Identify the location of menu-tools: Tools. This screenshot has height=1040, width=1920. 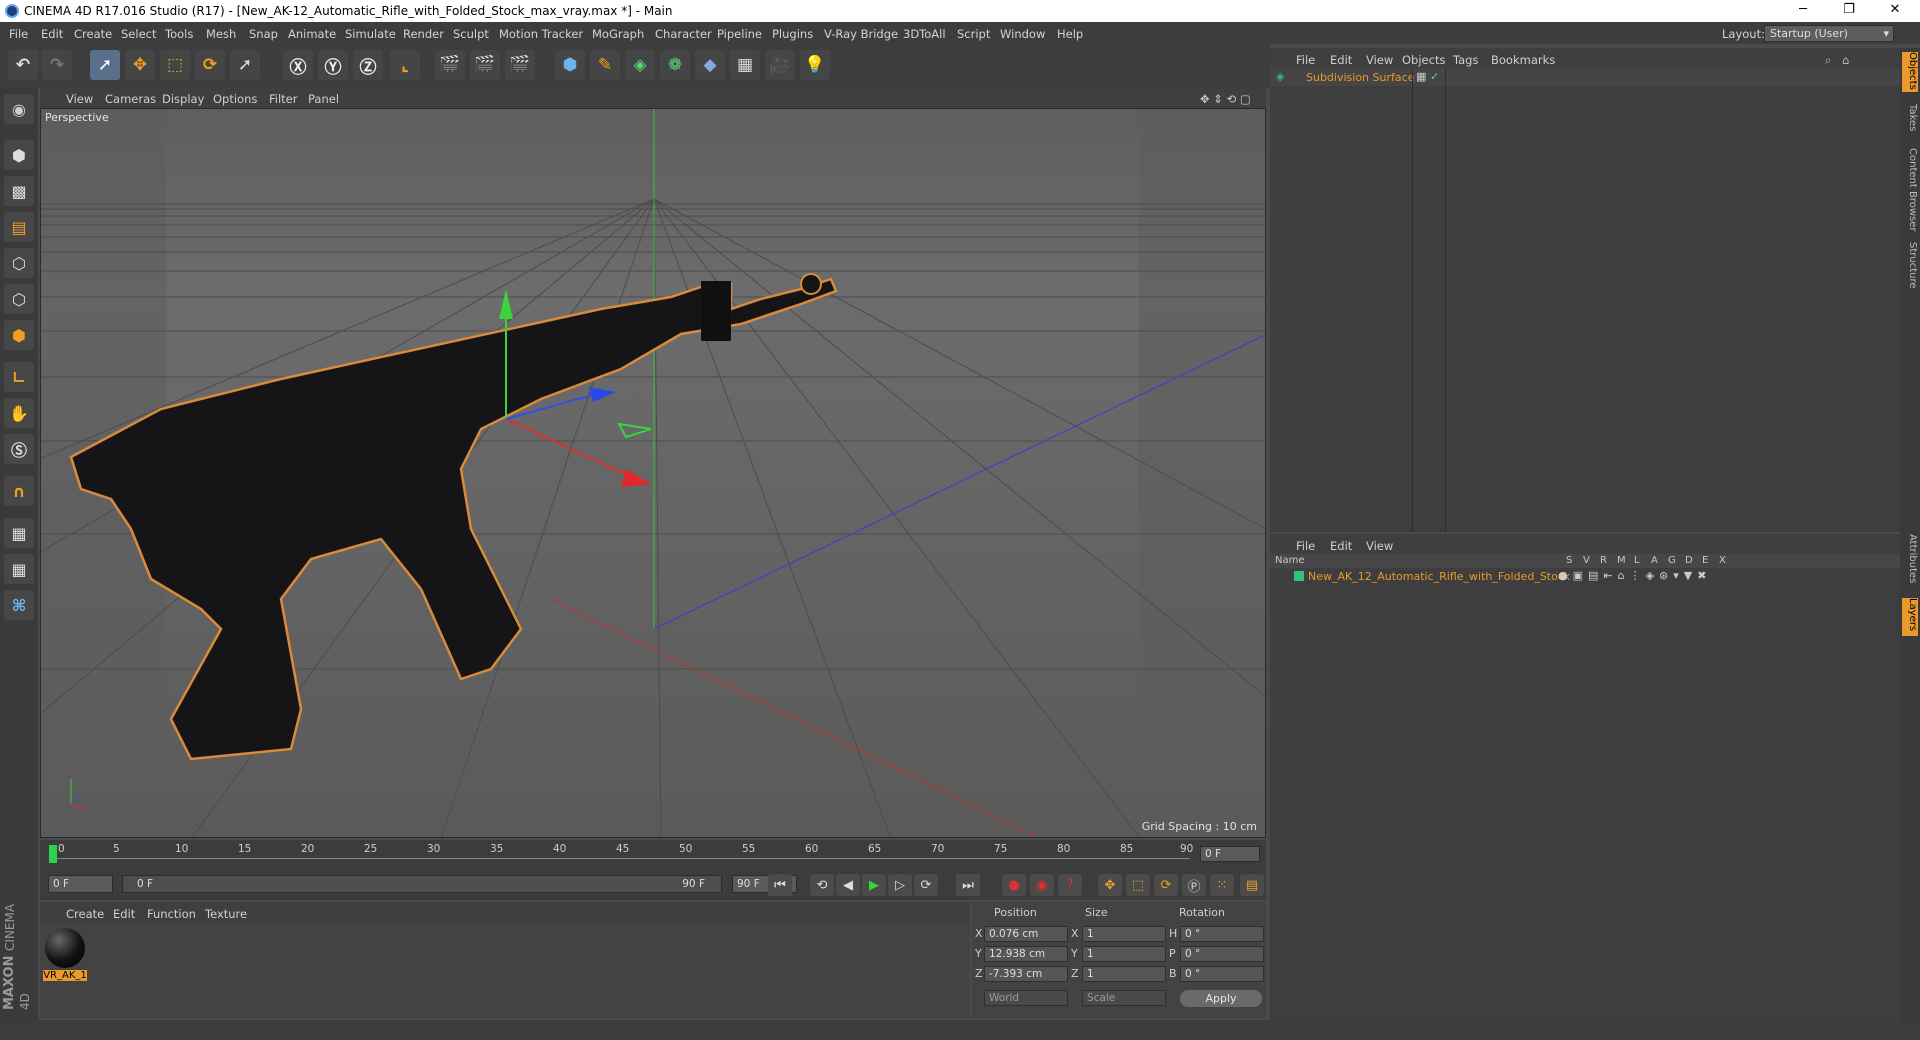
(179, 34).